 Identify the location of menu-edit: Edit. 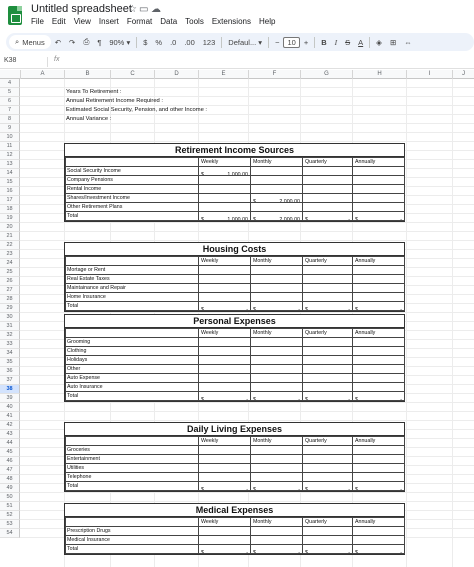
(59, 21).